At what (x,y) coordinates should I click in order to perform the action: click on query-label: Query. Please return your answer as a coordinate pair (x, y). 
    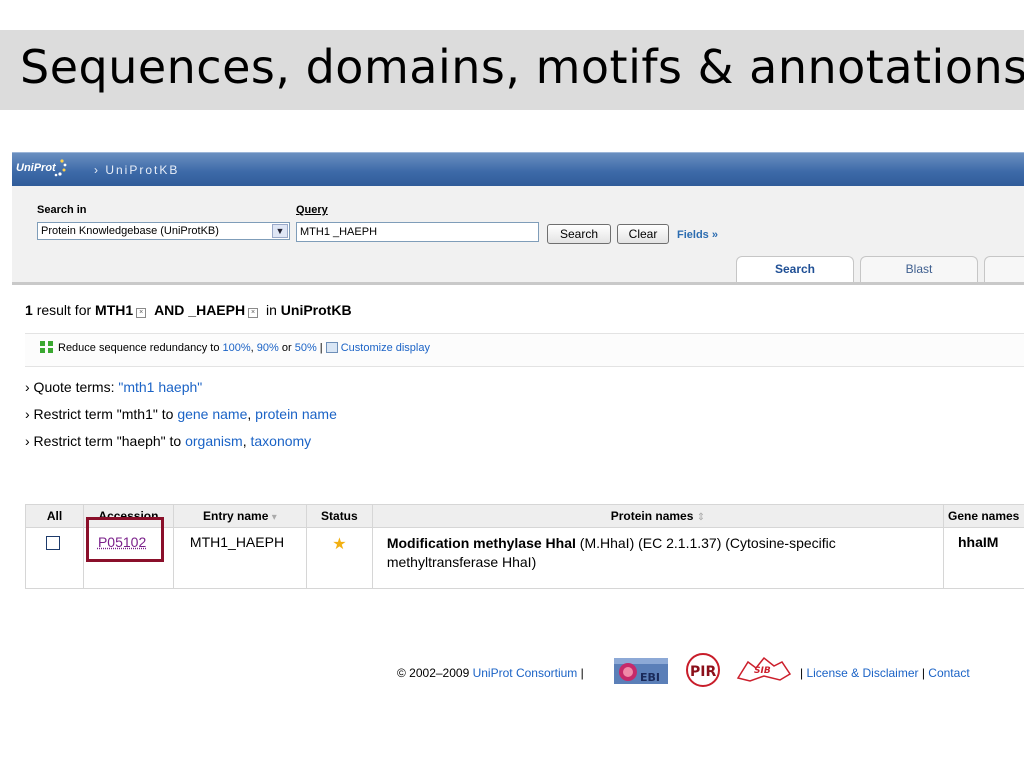
    Looking at the image, I should click on (312, 210).